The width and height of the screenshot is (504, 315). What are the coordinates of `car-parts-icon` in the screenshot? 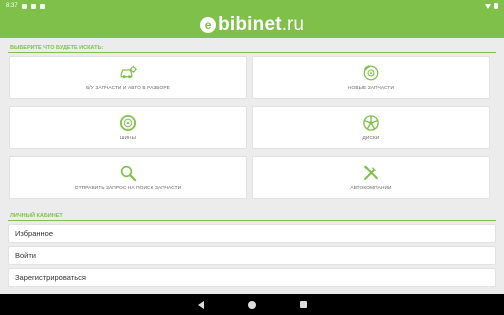 It's located at (128, 72).